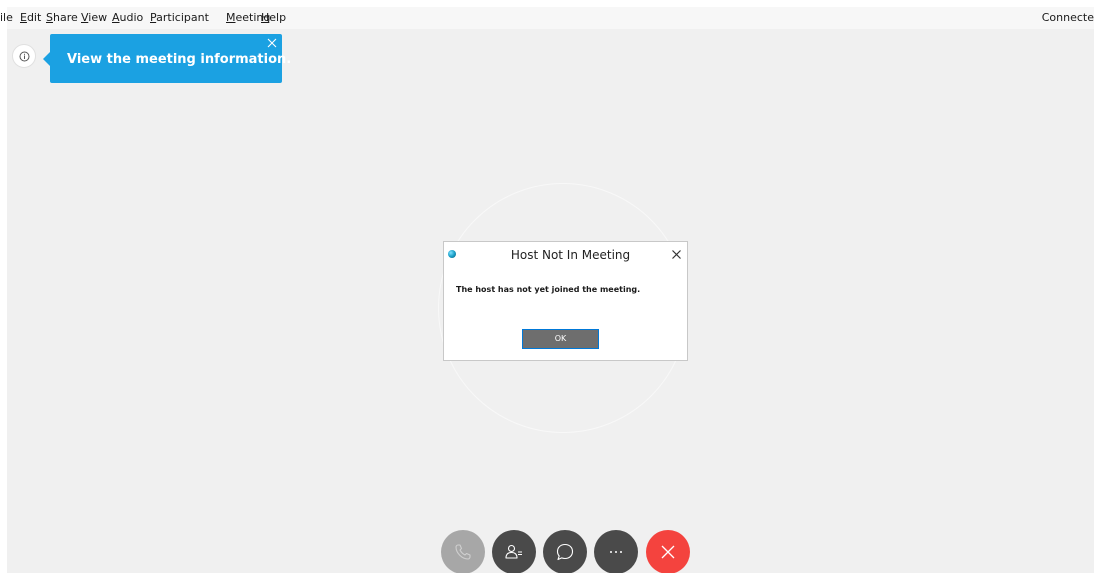 The width and height of the screenshot is (1094, 573). I want to click on menu-edit-mnemonic: E, so click(23, 17).